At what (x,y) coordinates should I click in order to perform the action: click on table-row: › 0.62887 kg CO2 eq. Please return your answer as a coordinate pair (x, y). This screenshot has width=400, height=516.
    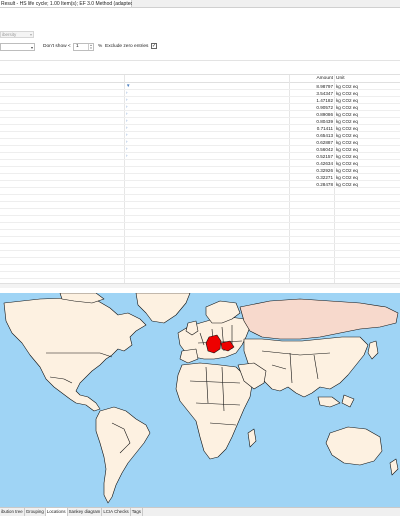
    Looking at the image, I should click on (200, 142).